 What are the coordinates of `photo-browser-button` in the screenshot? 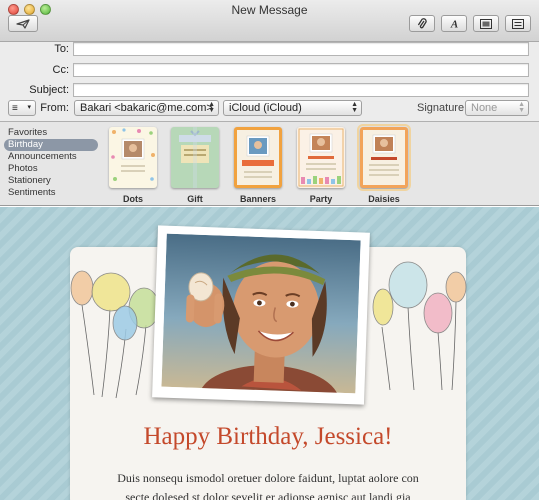 It's located at (486, 23).